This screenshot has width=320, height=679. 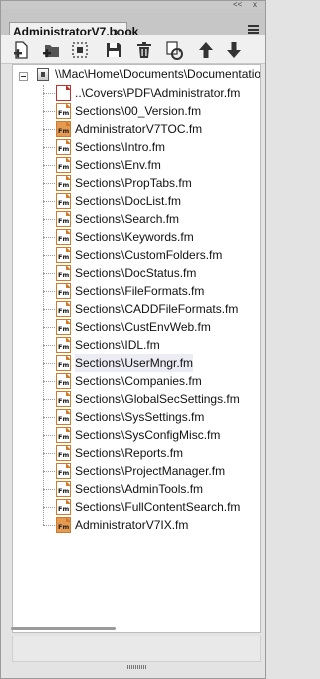 I want to click on tree-item: Fm Sections\00_Version.fm, so click(x=136, y=111).